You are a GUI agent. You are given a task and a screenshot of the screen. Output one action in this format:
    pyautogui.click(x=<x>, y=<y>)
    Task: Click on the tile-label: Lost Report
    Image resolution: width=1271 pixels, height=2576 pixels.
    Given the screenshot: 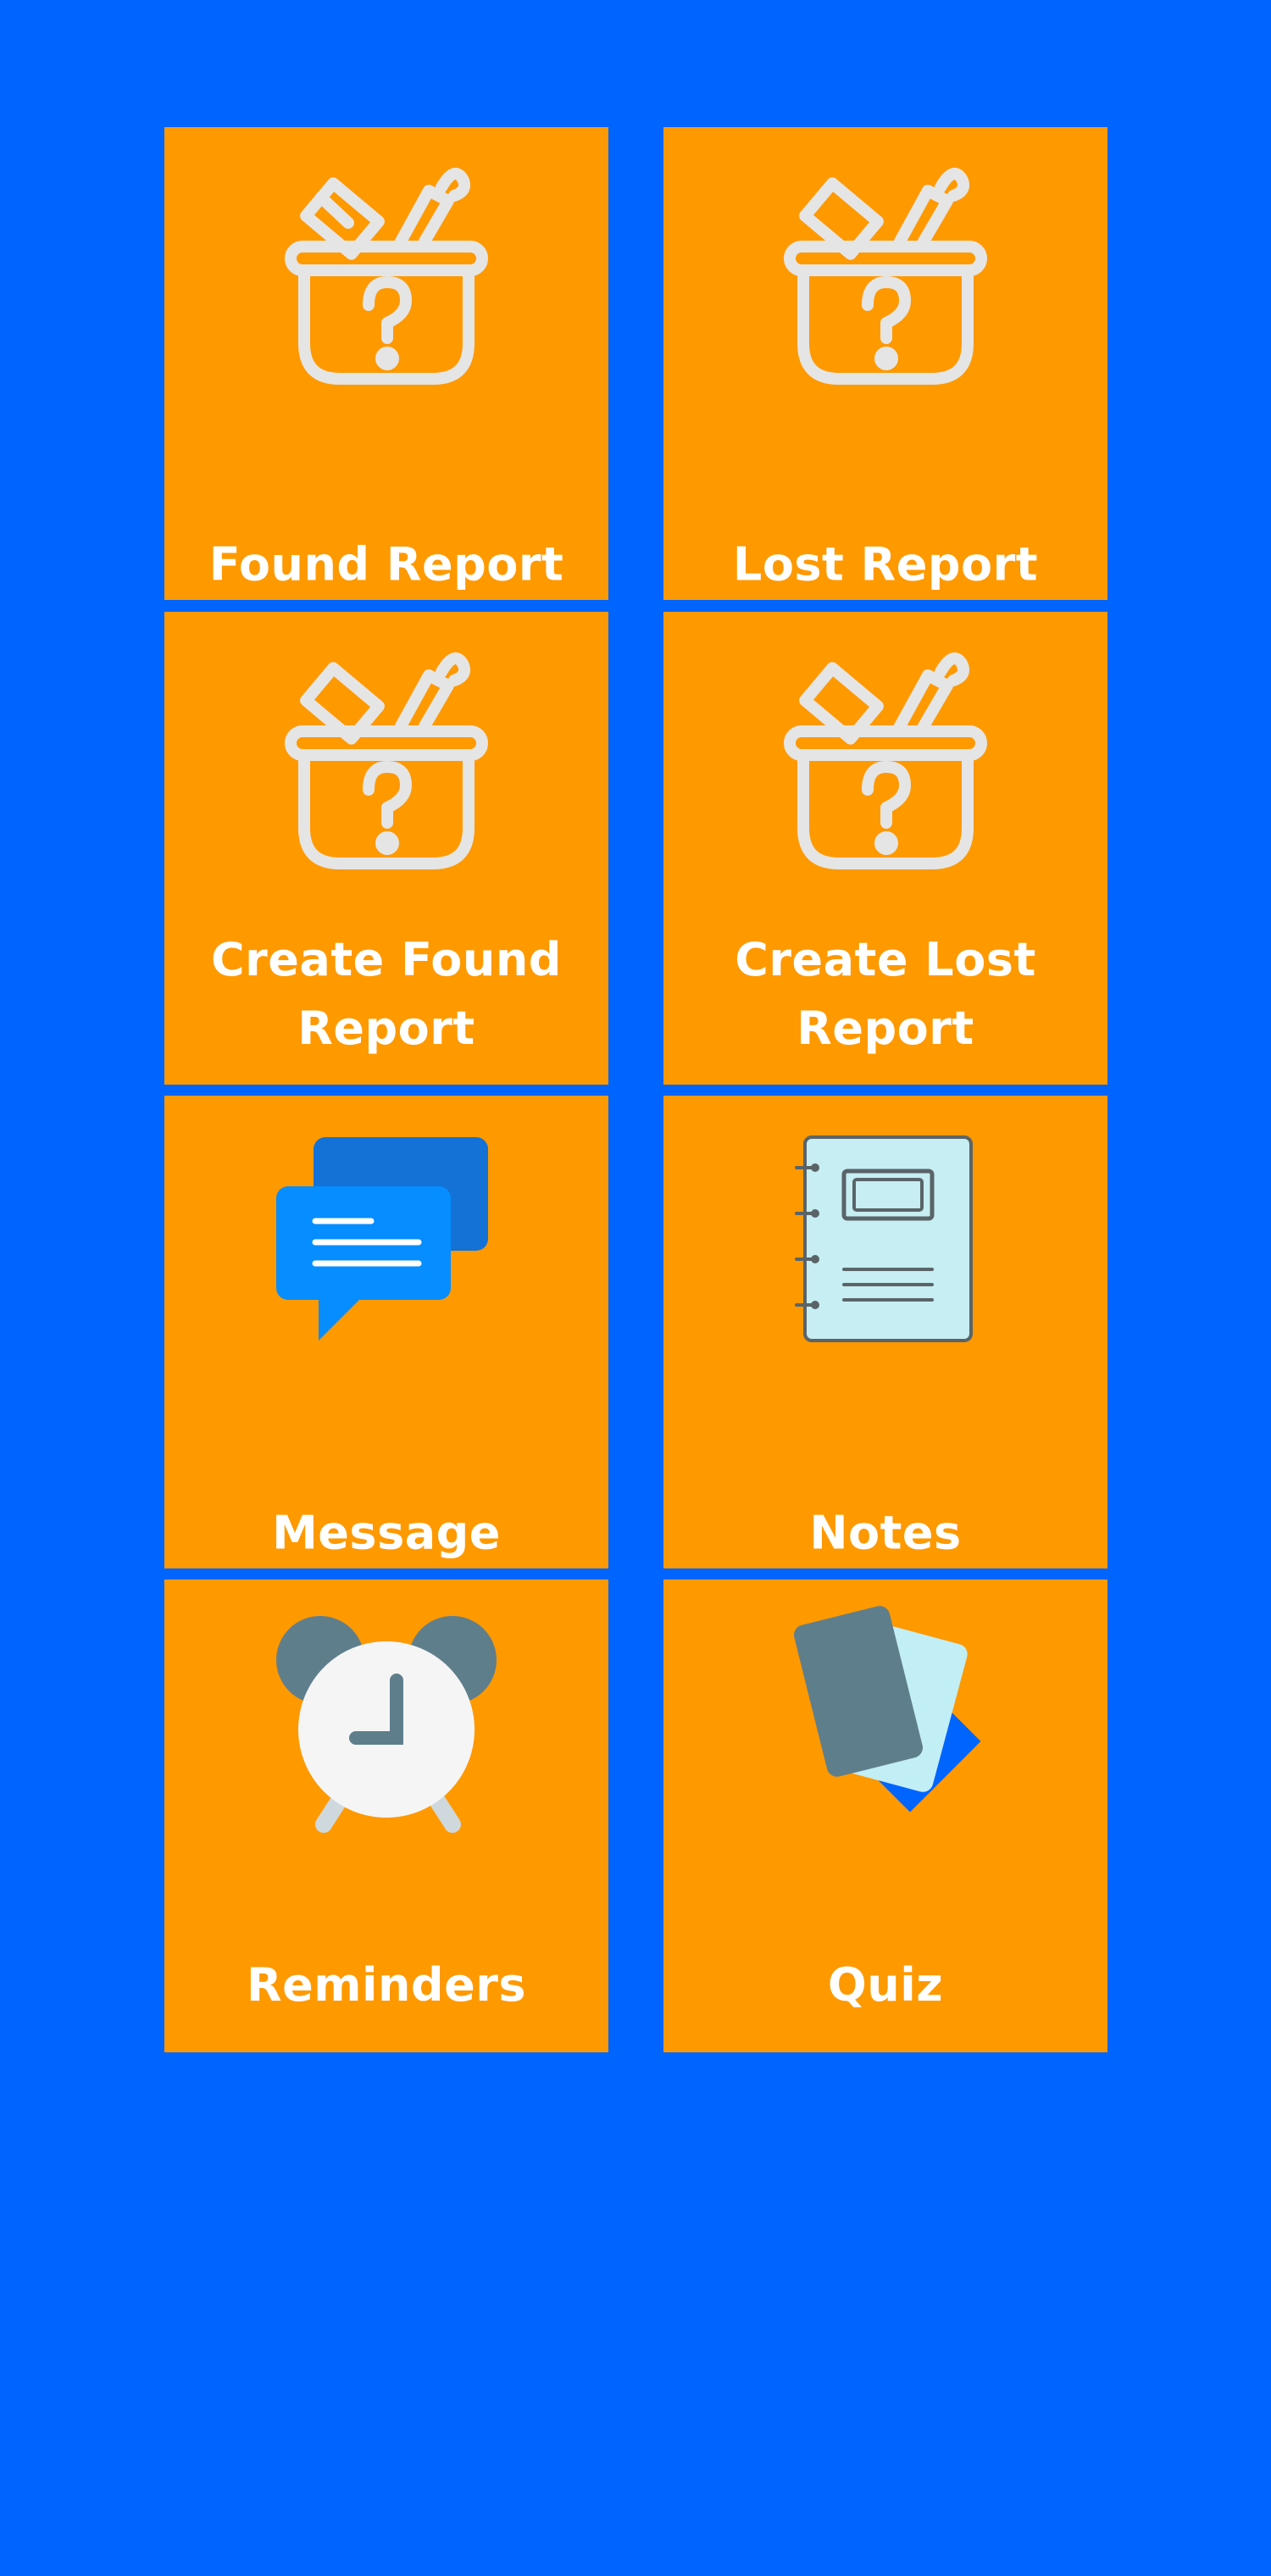 What is the action you would take?
    pyautogui.click(x=885, y=564)
    